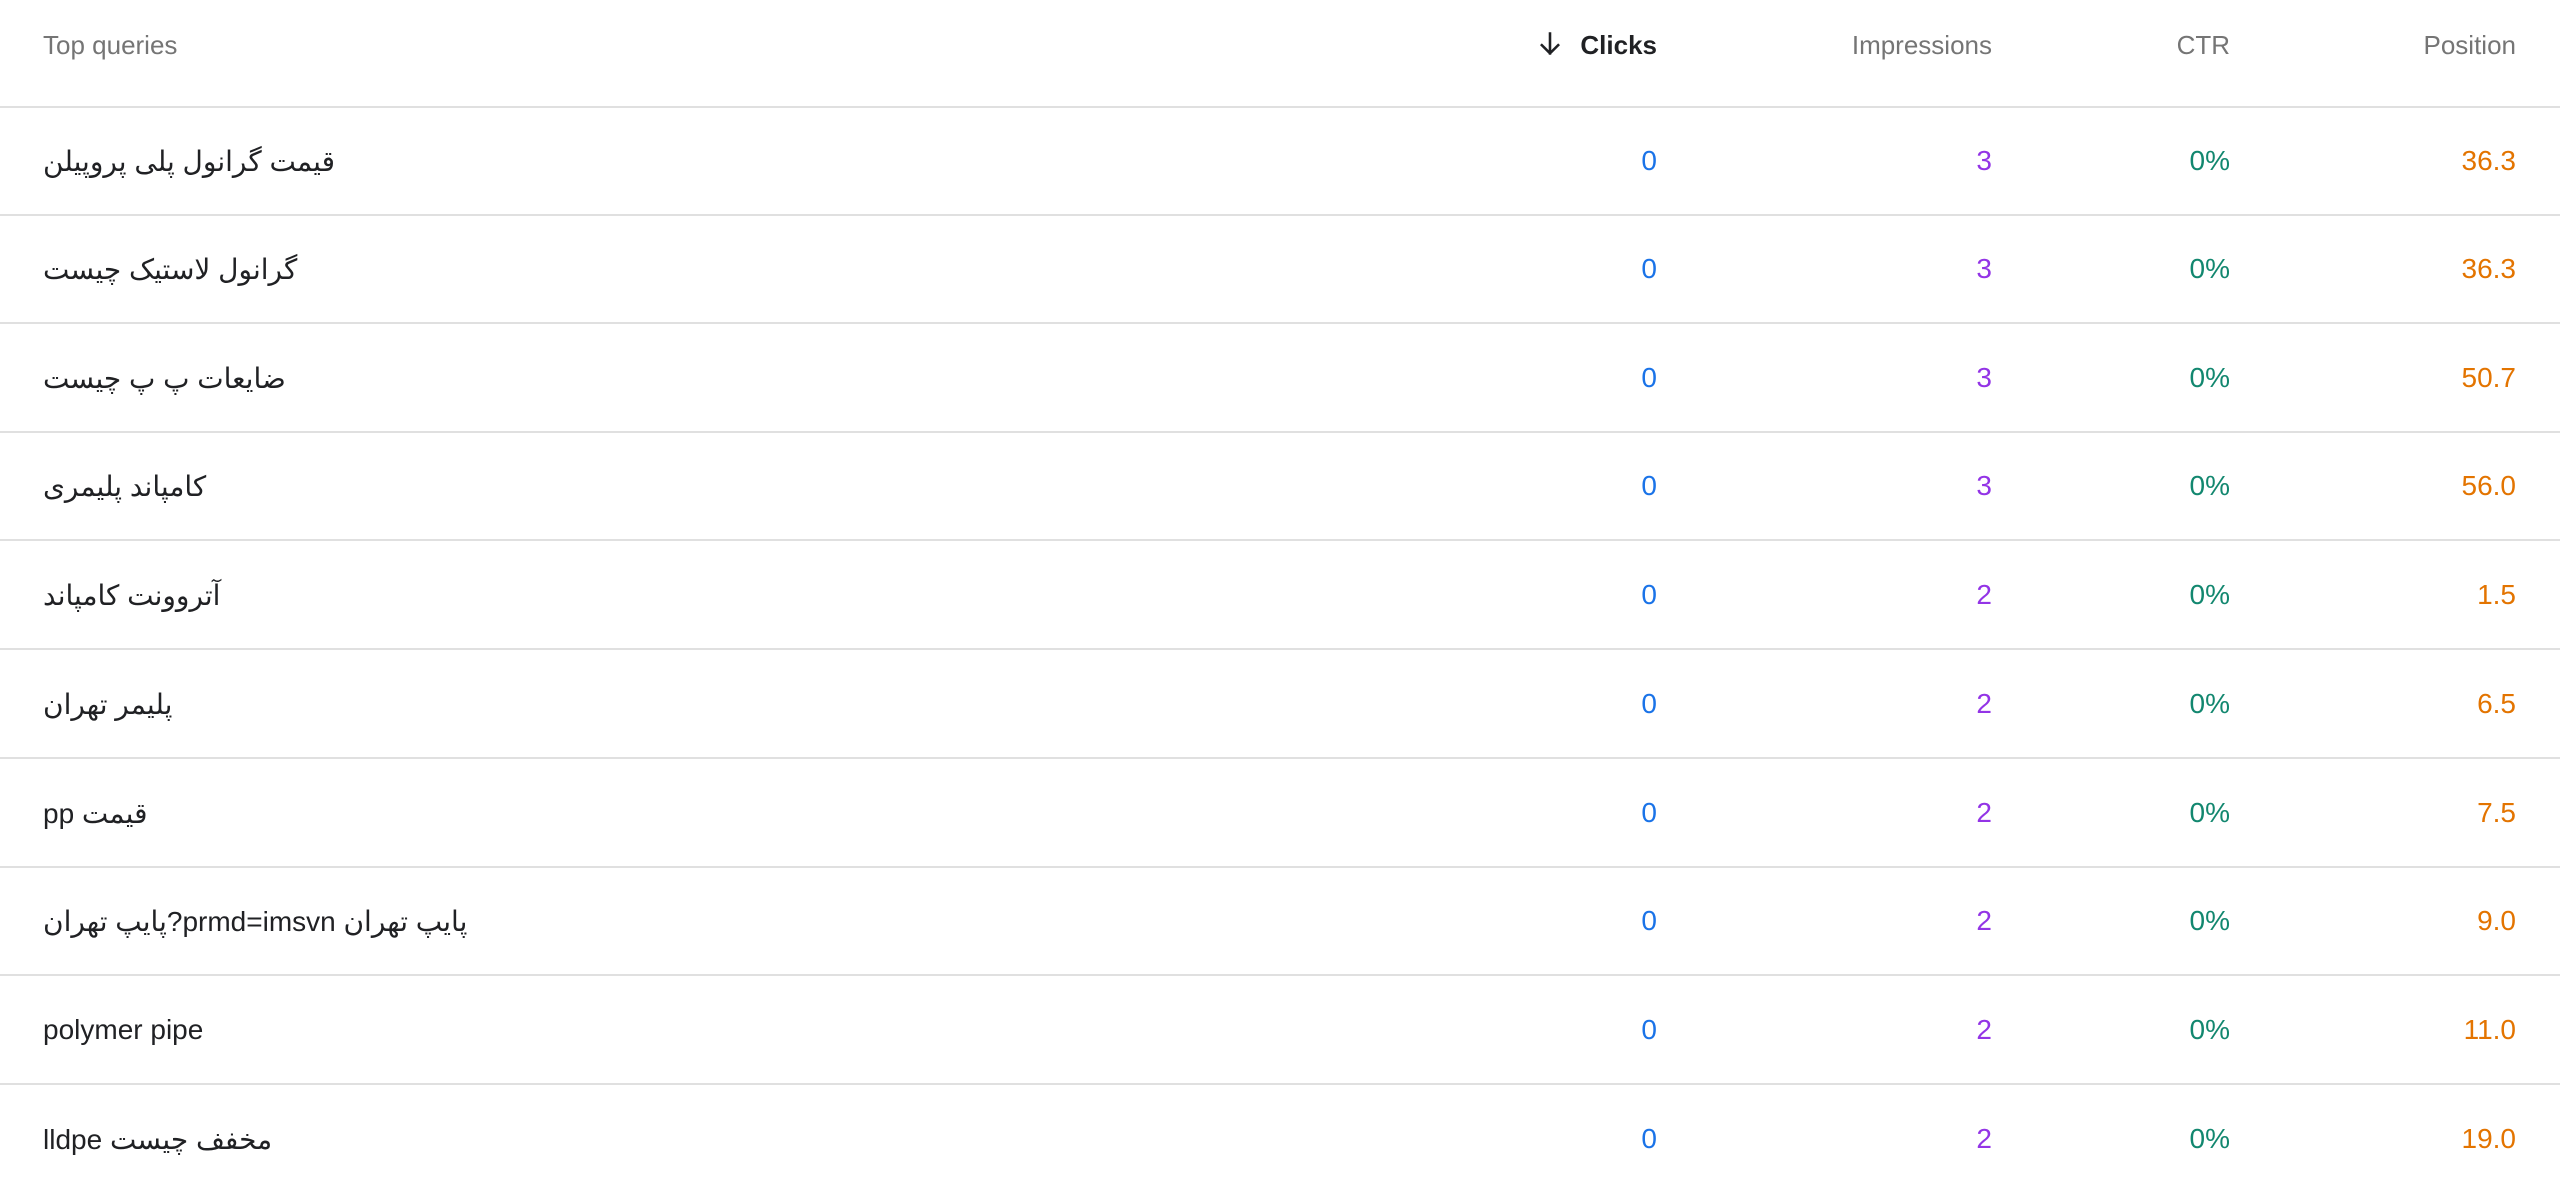 The image size is (2560, 1181). What do you see at coordinates (2489, 1138) in the screenshot?
I see `position-cell: 19.0` at bounding box center [2489, 1138].